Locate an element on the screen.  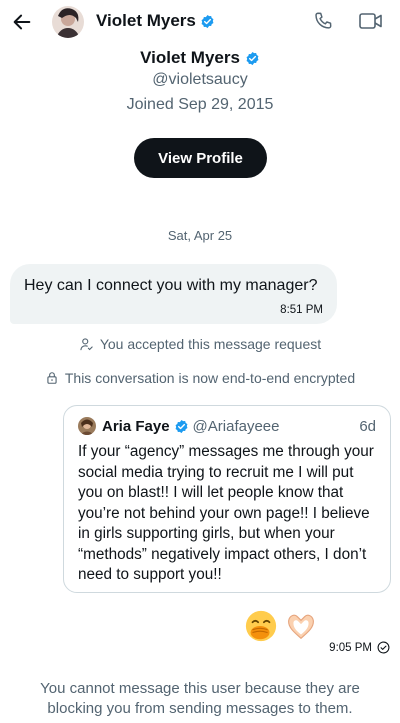
face-with-hand-over-mouth-emoji-icon is located at coordinates (261, 626).